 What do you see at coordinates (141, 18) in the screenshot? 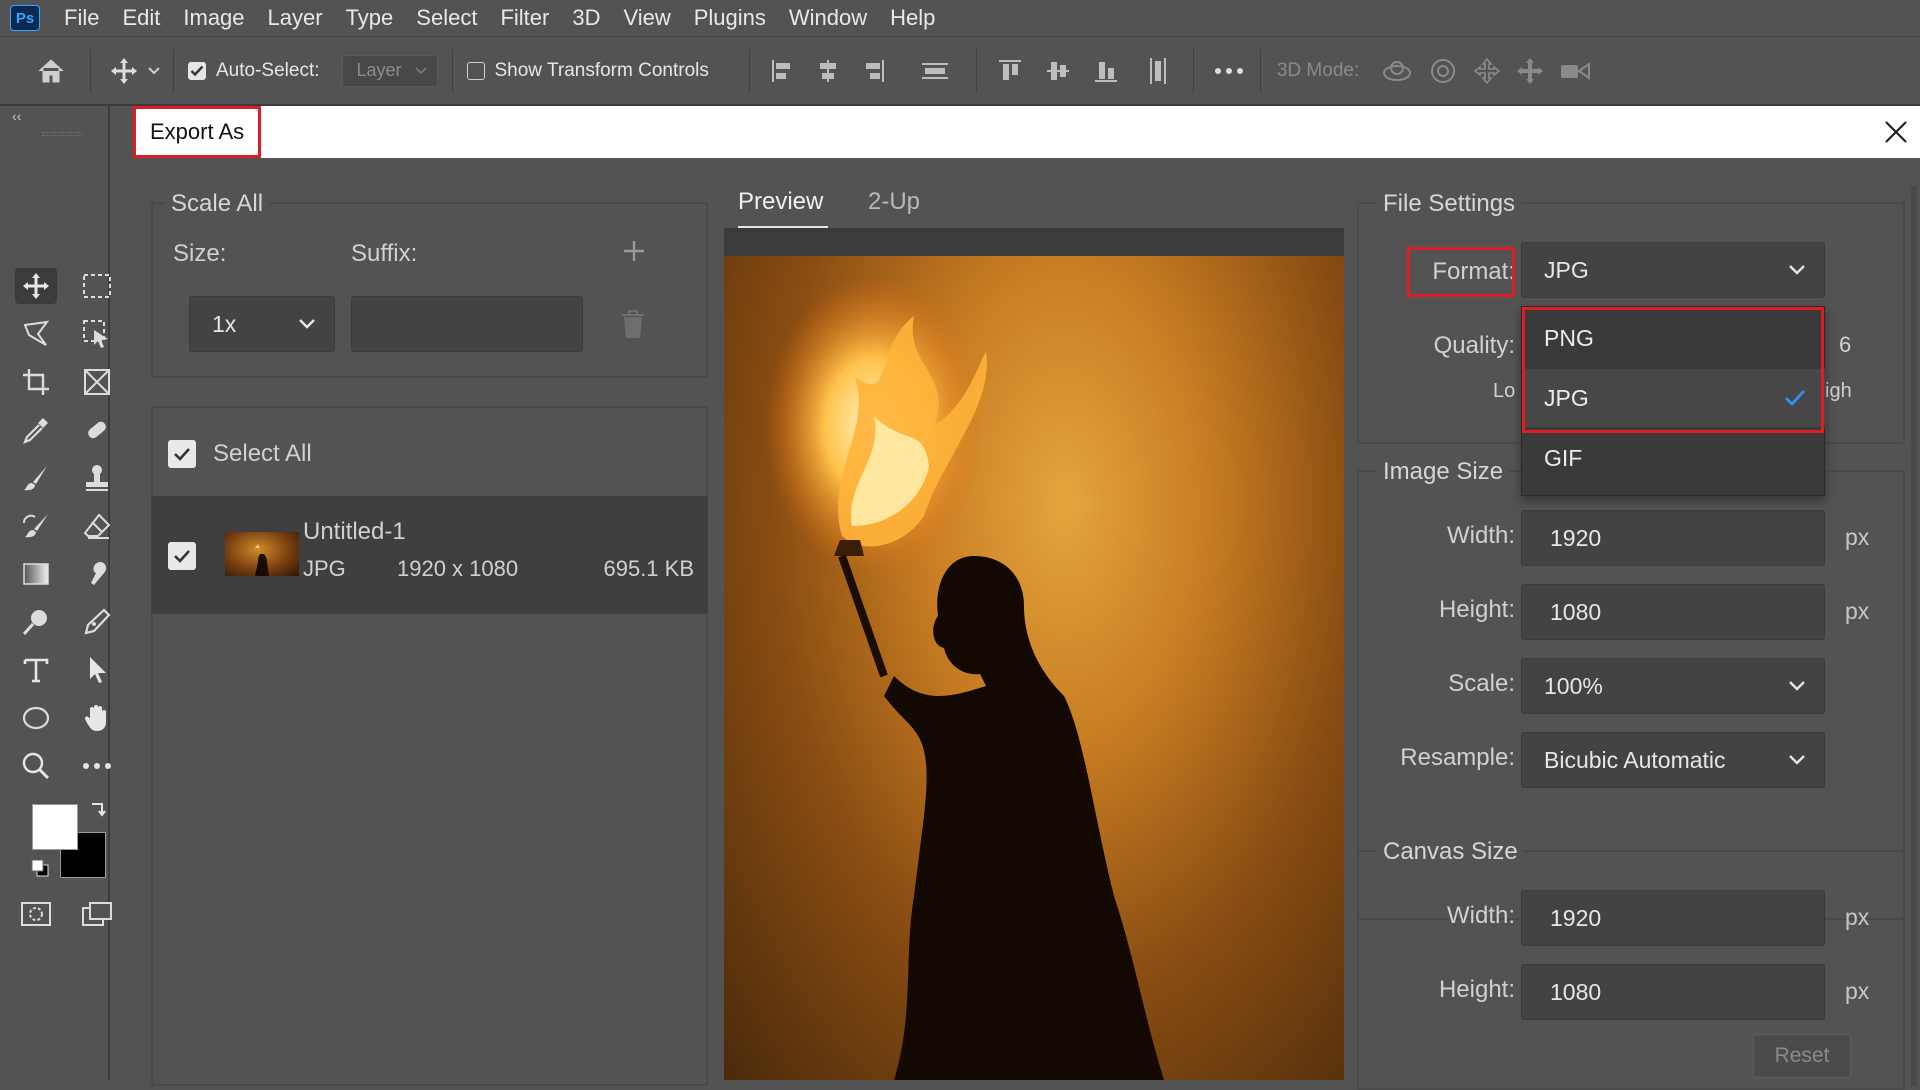
I see `menu-edit: Edit` at bounding box center [141, 18].